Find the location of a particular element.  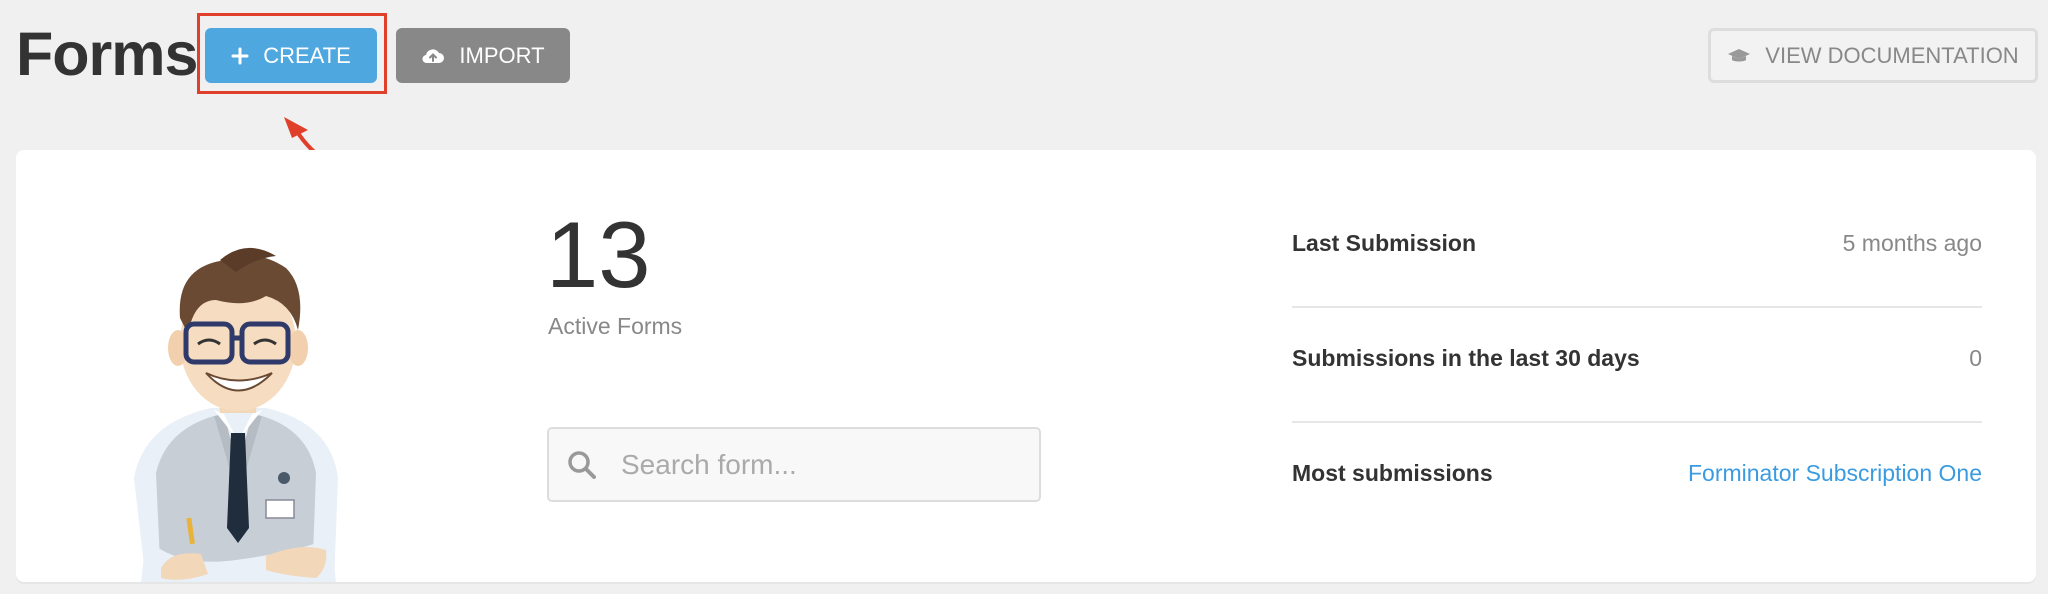

search-box is located at coordinates (794, 464).